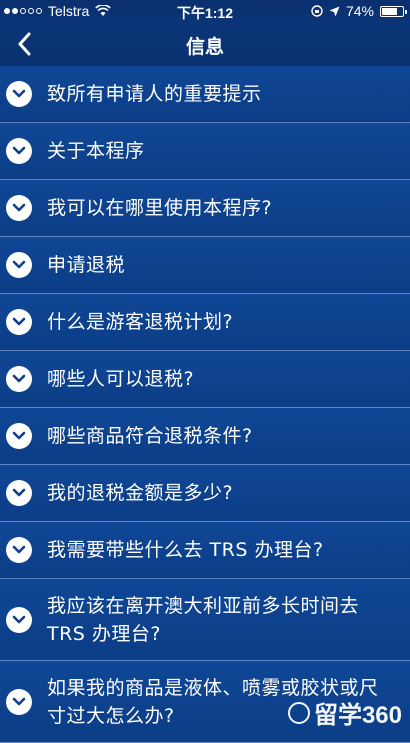 The width and height of the screenshot is (410, 743). Describe the element at coordinates (334, 11) in the screenshot. I see `location-icon` at that location.